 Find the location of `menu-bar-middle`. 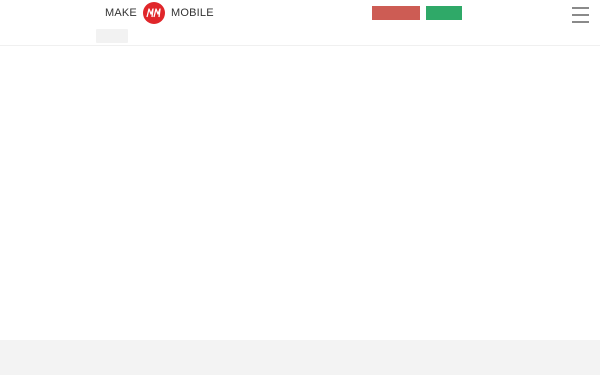

menu-bar-middle is located at coordinates (580, 15).